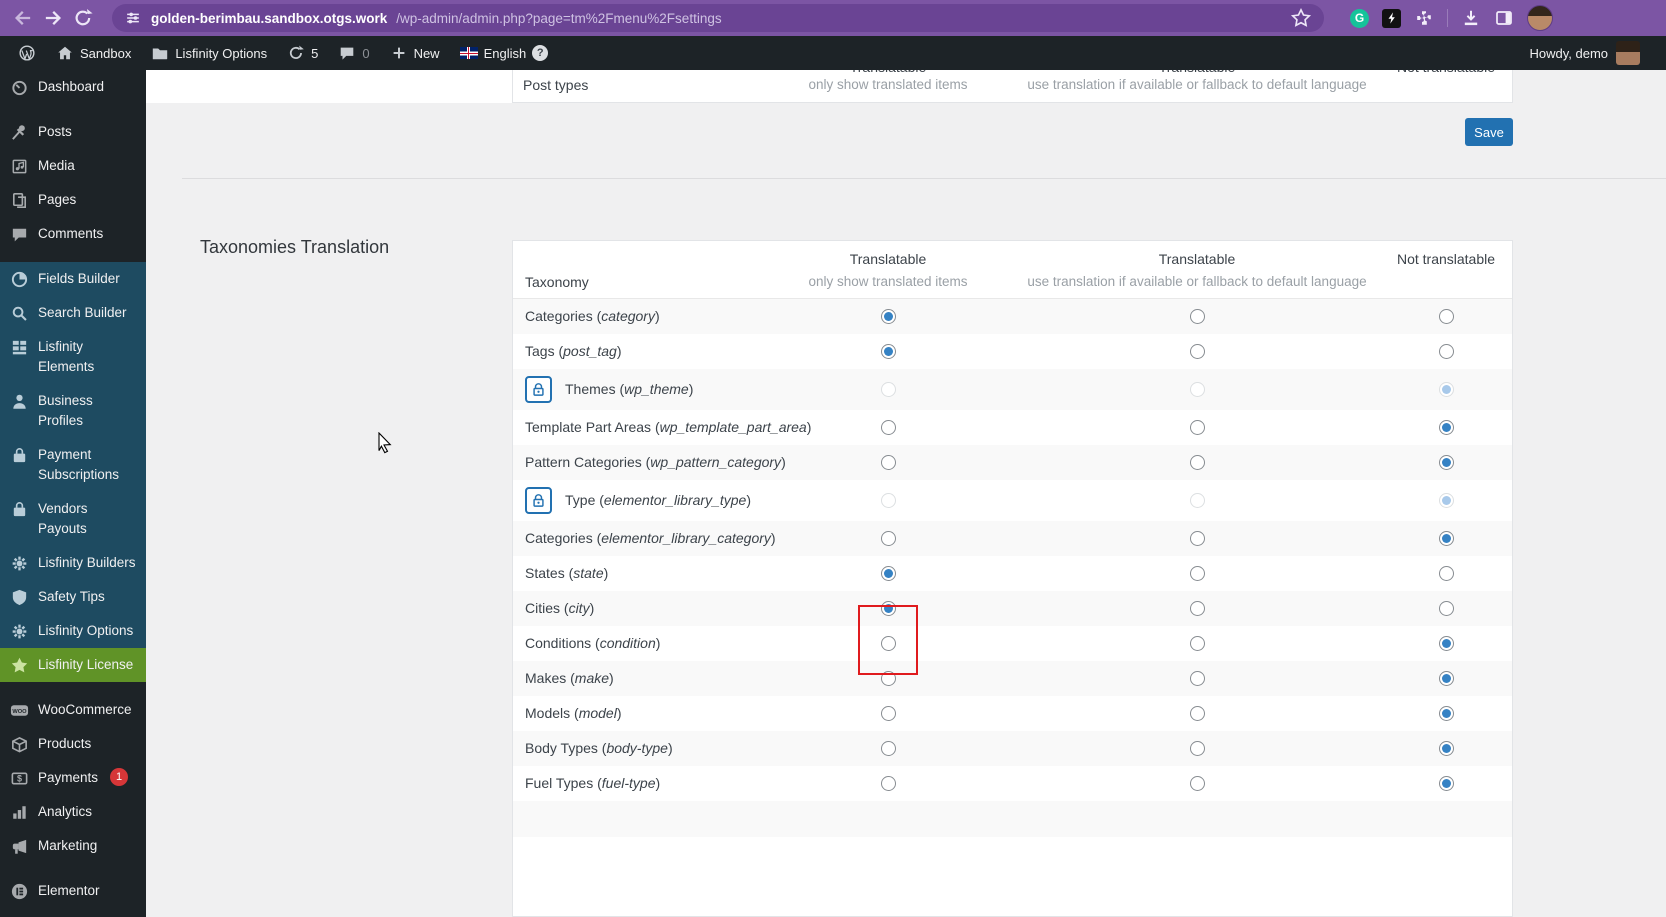 The height and width of the screenshot is (917, 1666). What do you see at coordinates (347, 53) in the screenshot?
I see `comments-bubble-icon` at bounding box center [347, 53].